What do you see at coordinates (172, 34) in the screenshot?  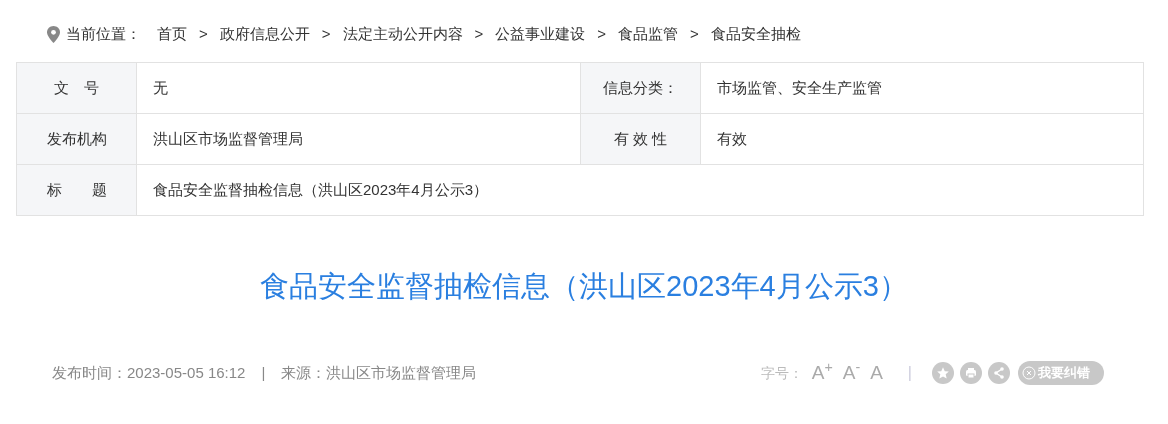 I see `breadcrumb-link: 首页` at bounding box center [172, 34].